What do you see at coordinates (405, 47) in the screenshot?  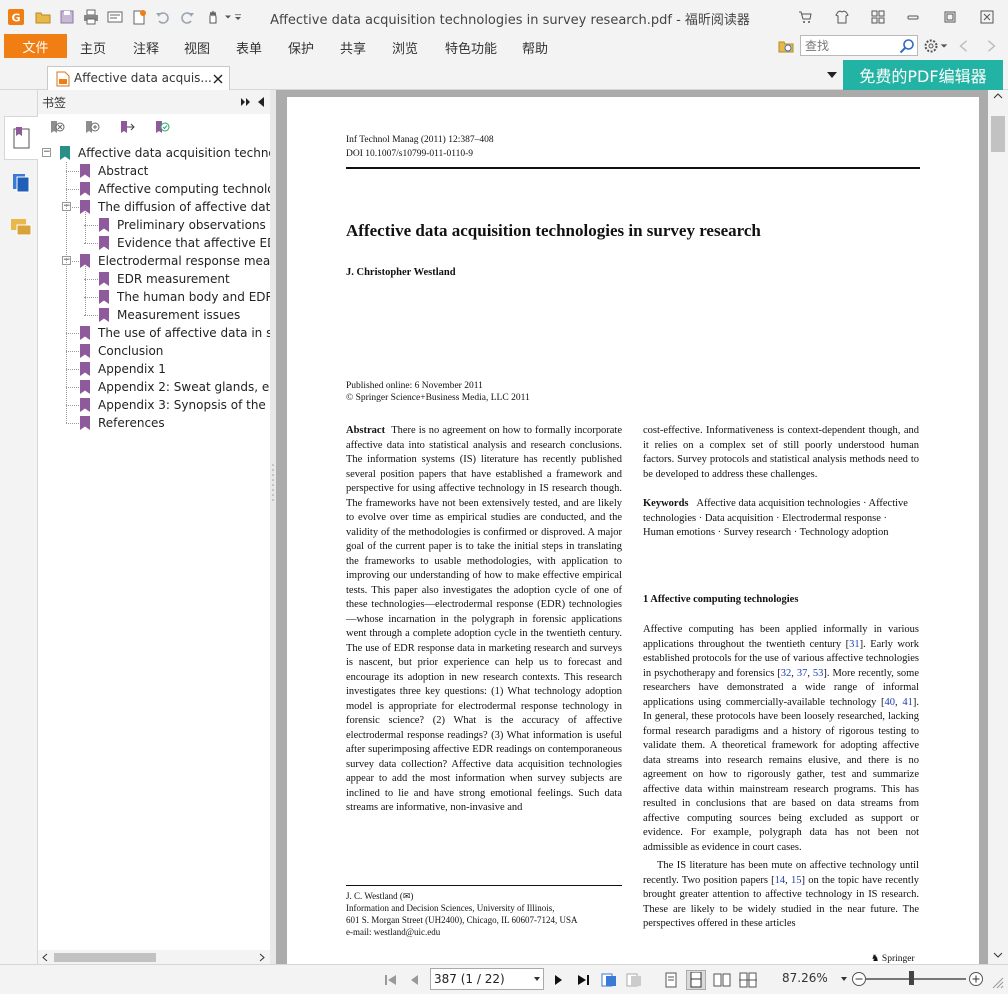 I see `menu-browse: 浏览` at bounding box center [405, 47].